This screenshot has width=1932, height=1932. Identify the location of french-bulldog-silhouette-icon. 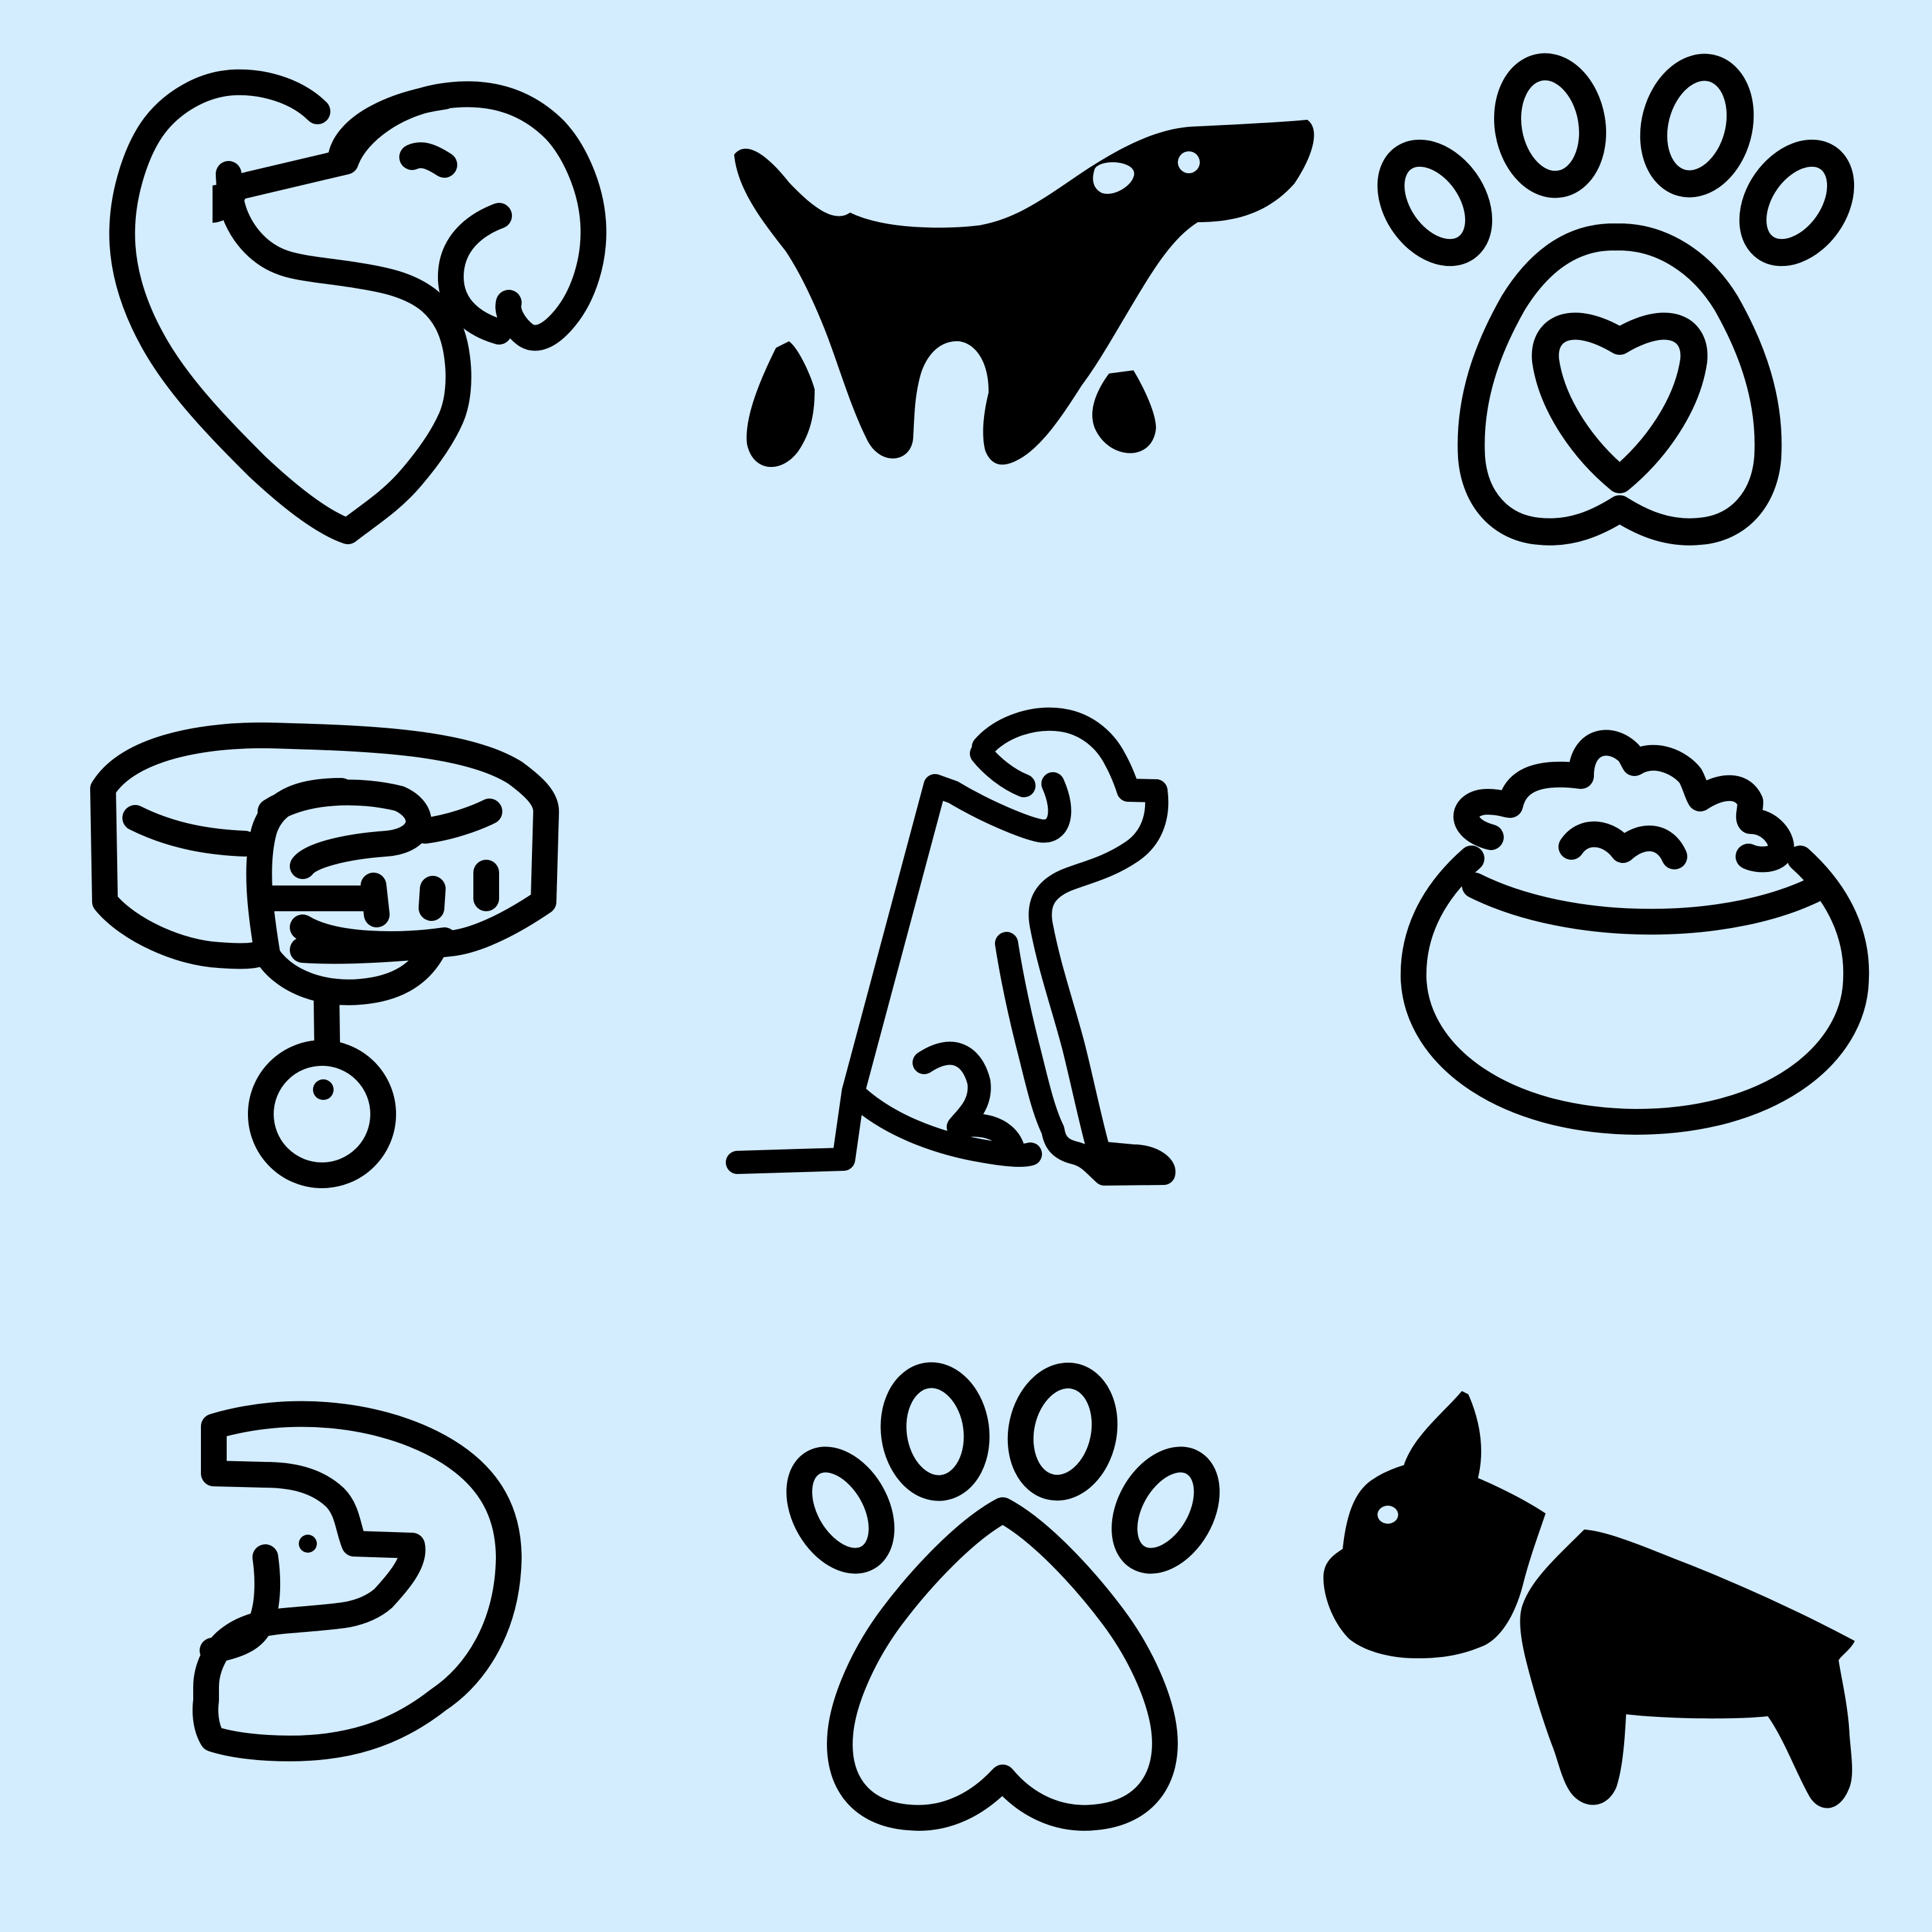
(1589, 1599).